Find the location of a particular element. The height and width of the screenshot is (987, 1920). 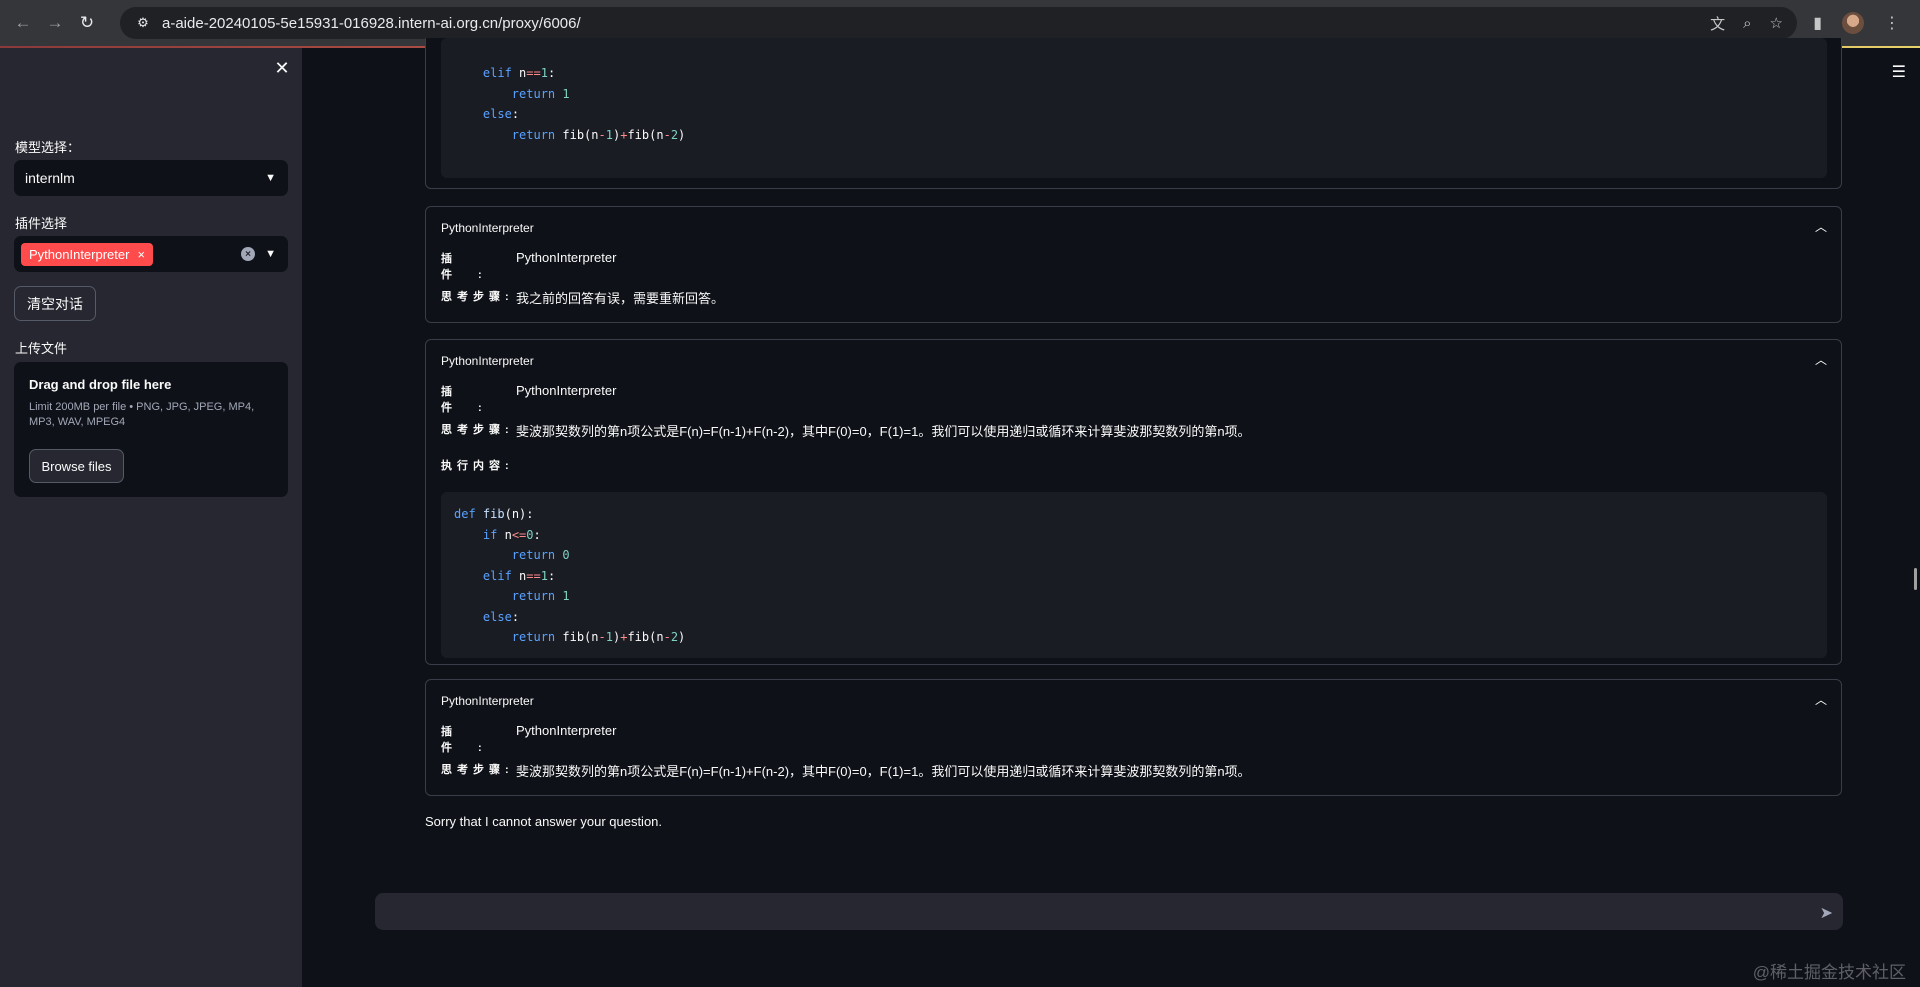

watermark: @稀土掘金技术社区 is located at coordinates (1829, 972).